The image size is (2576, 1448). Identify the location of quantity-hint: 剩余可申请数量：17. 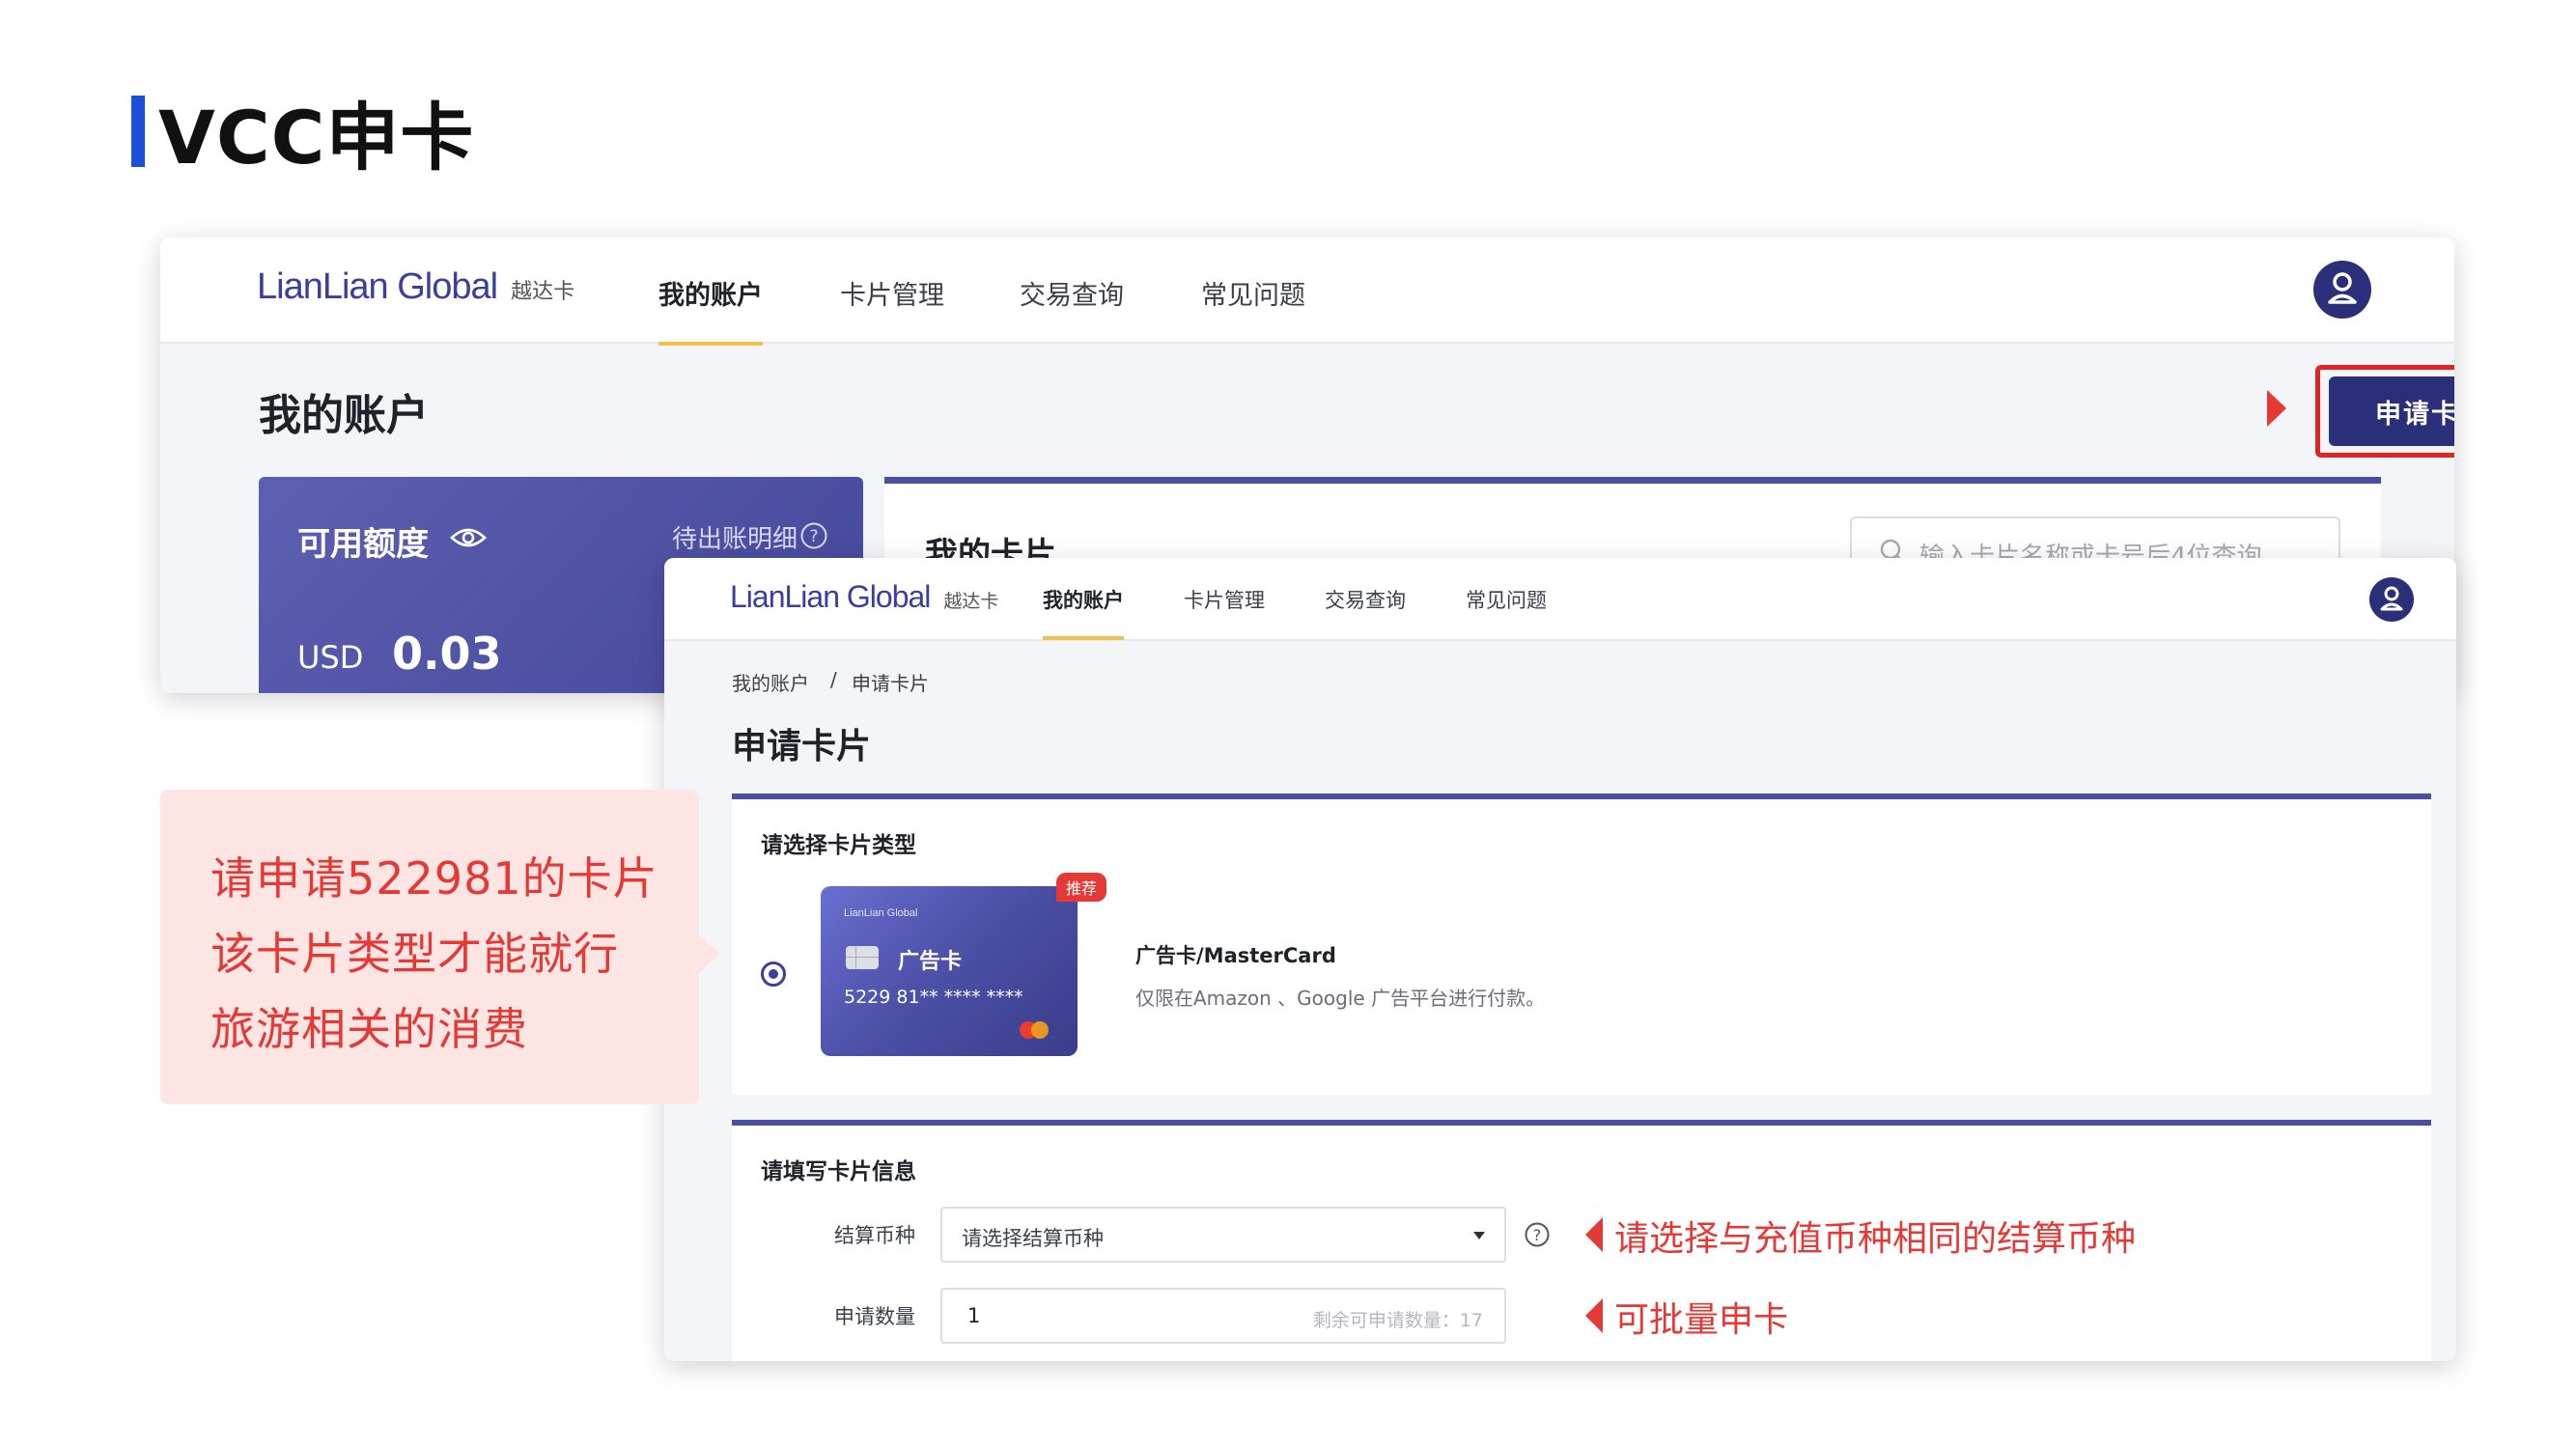
(1398, 1321).